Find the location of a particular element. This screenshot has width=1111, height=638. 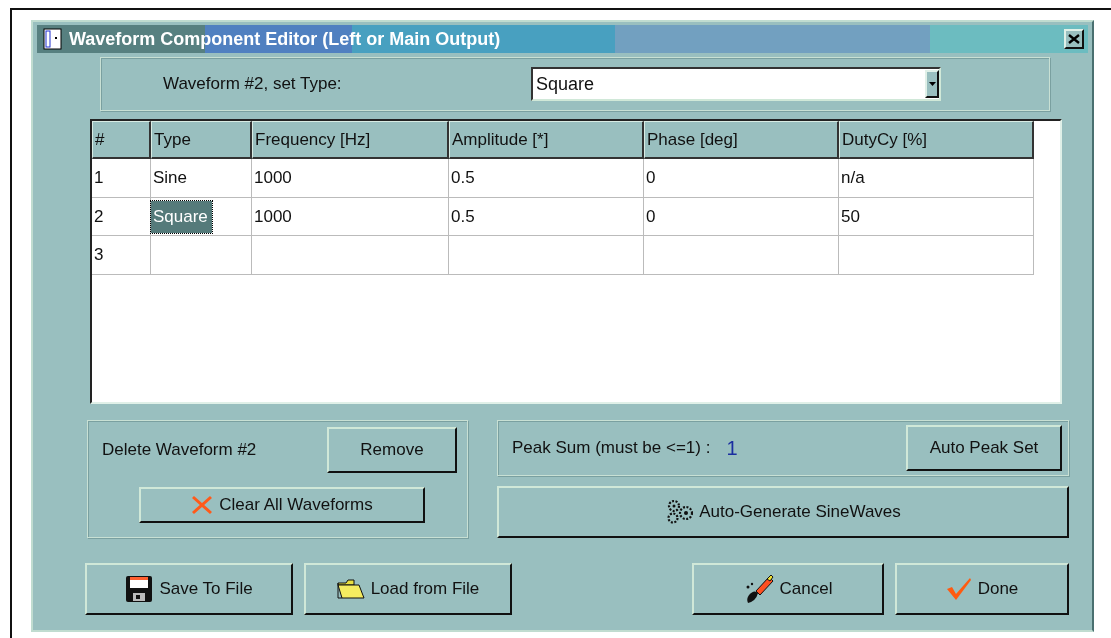

close-button is located at coordinates (1074, 39).